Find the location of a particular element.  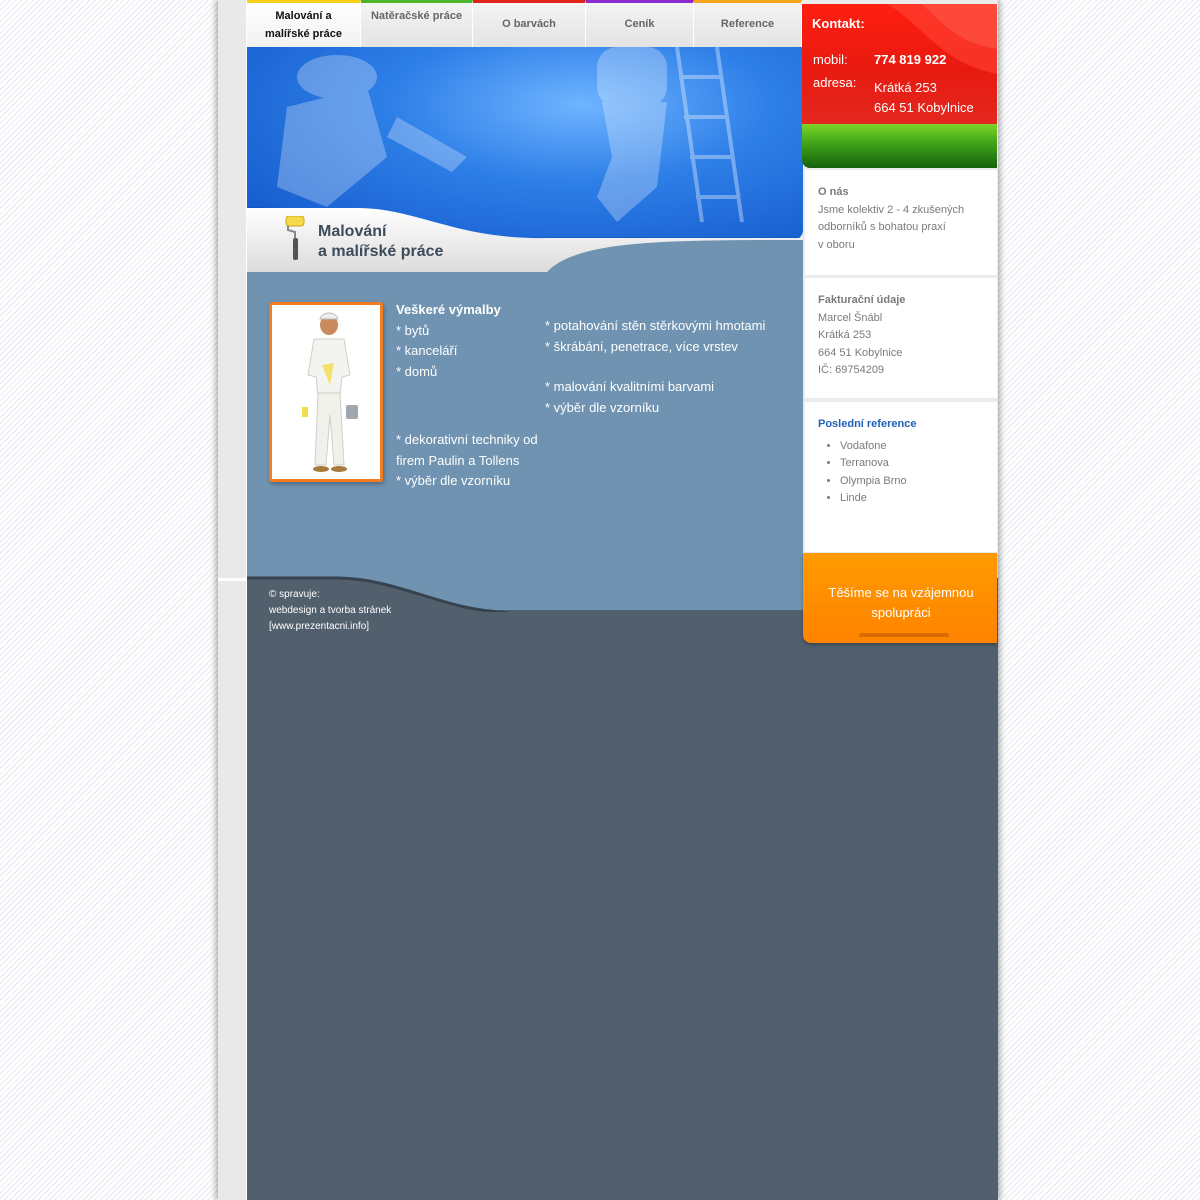

painter-photo is located at coordinates (326, 392).